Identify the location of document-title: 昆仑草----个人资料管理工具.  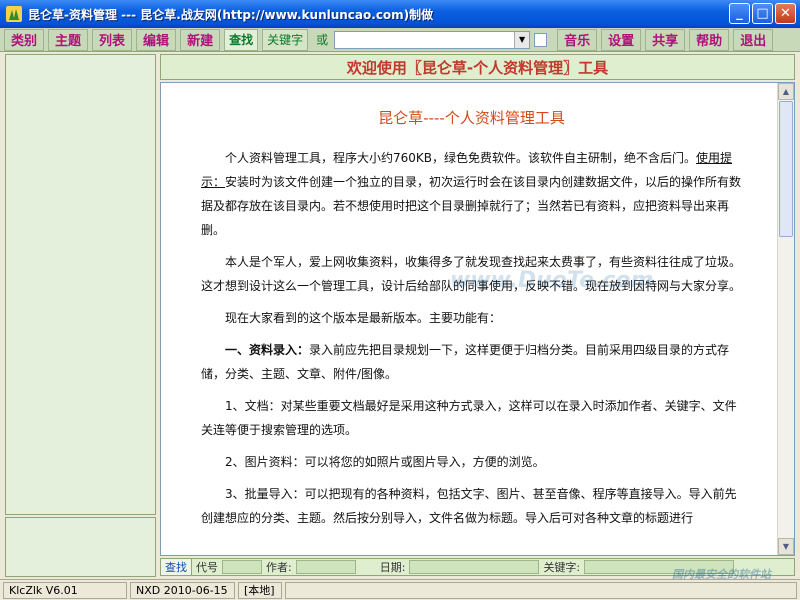
(471, 118).